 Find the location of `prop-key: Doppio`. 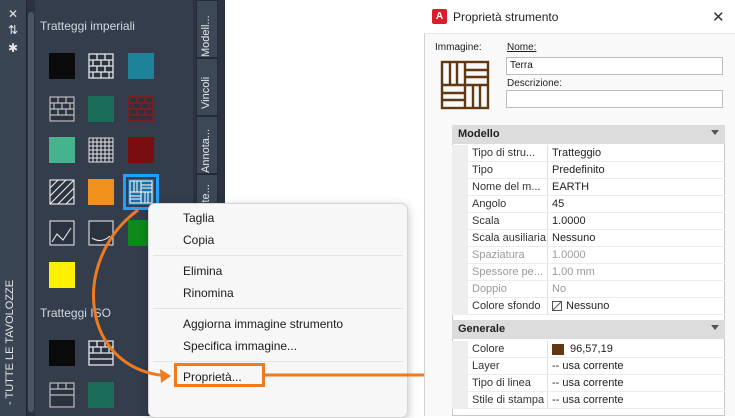

prop-key: Doppio is located at coordinates (489, 289).